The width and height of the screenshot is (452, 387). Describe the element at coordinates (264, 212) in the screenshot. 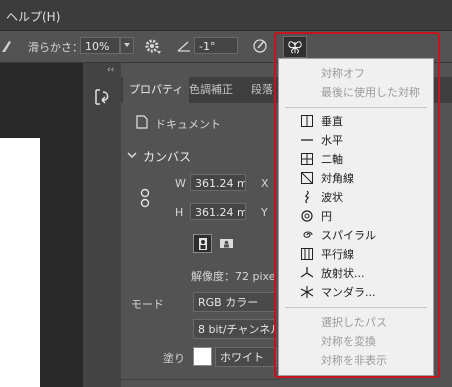

I see `y-label: Y` at that location.